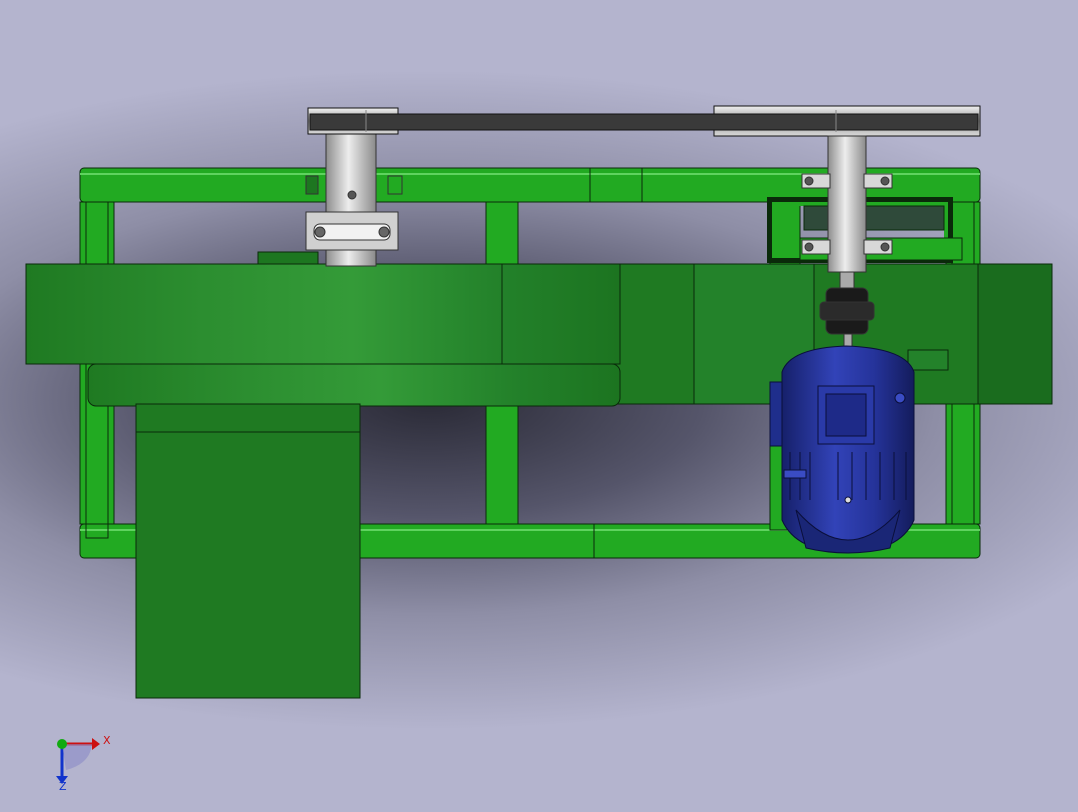 The height and width of the screenshot is (812, 1078). What do you see at coordinates (847, 204) in the screenshot?
I see `motor-shaft` at bounding box center [847, 204].